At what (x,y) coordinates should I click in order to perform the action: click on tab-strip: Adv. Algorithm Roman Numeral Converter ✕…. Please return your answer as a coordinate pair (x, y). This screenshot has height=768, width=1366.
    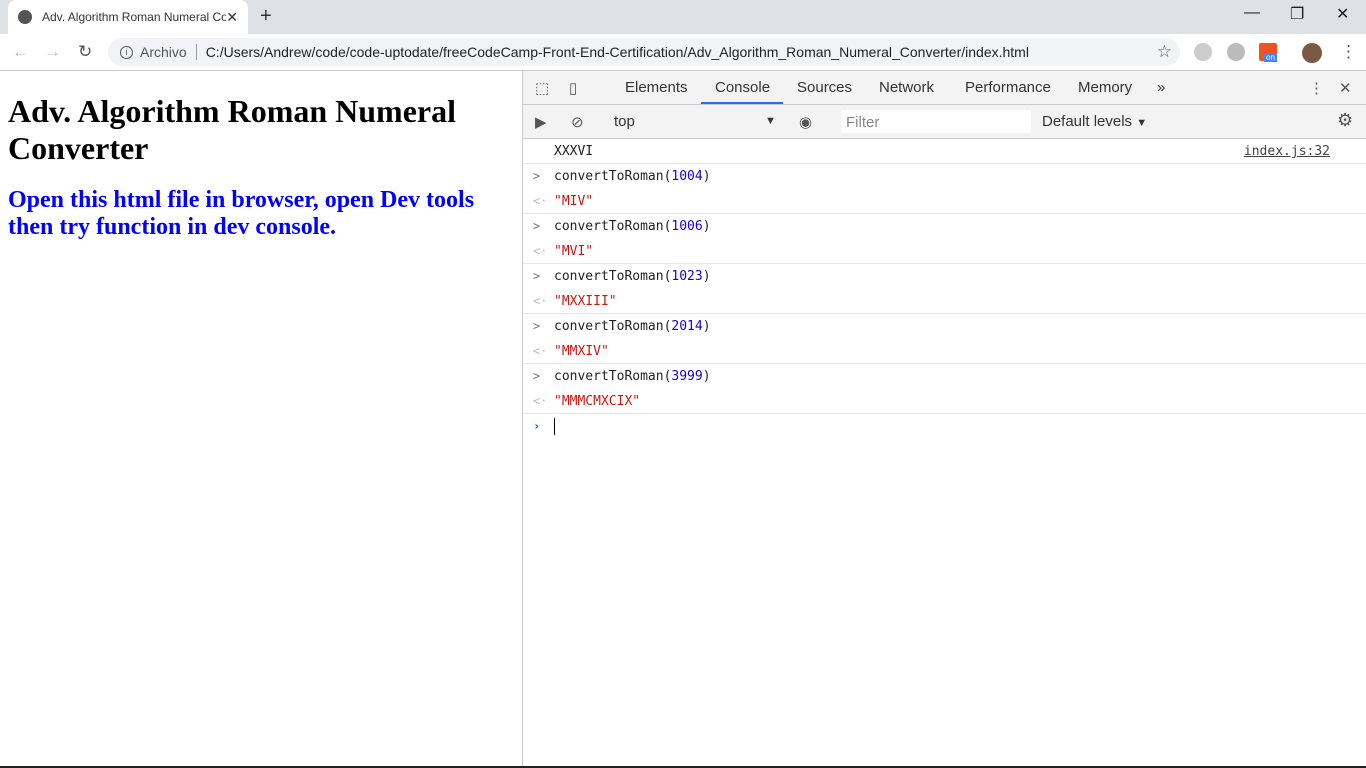
    Looking at the image, I should click on (683, 17).